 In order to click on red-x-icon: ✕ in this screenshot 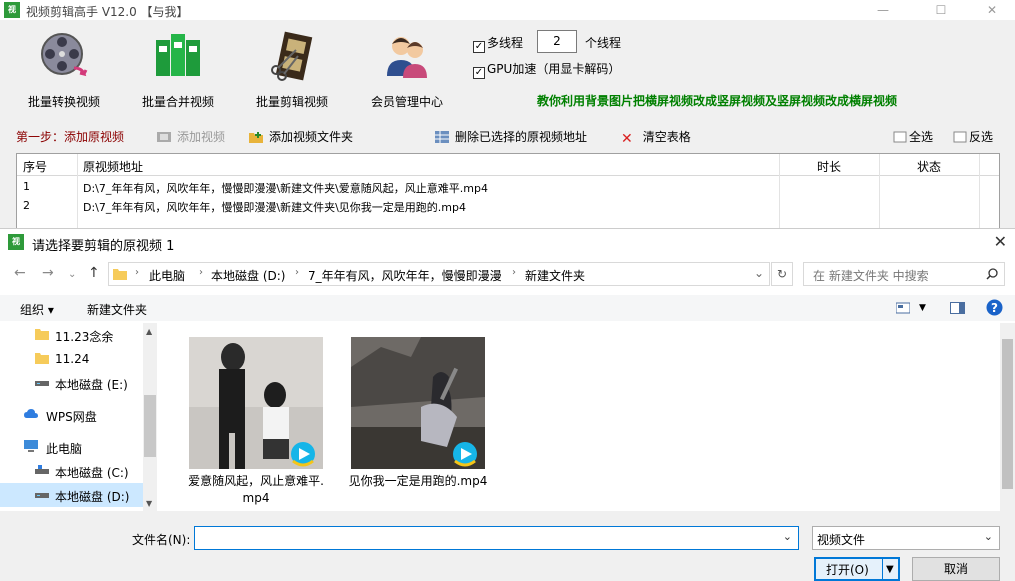, I will do `click(627, 139)`.